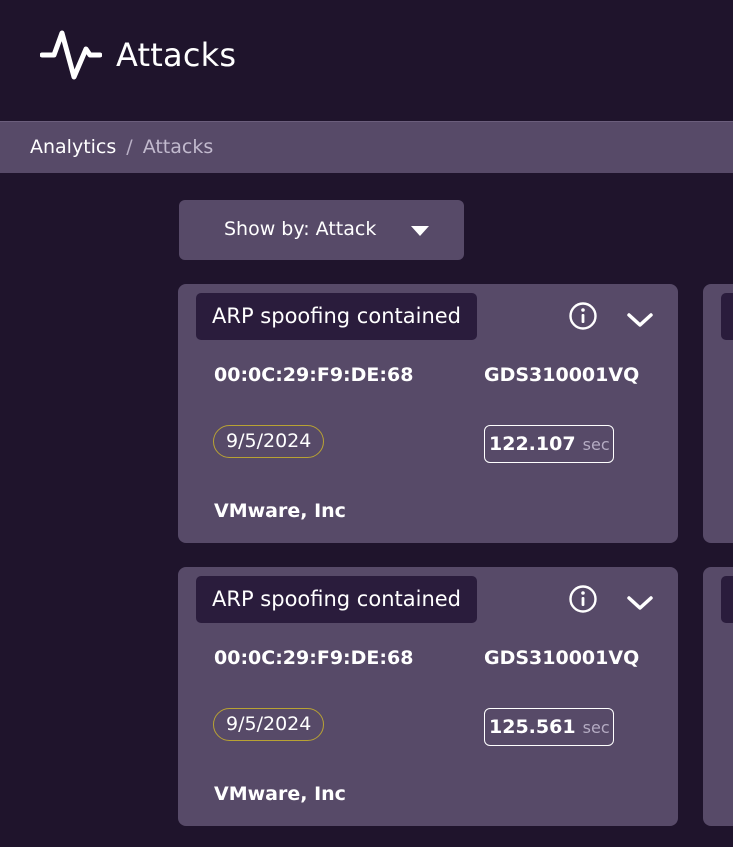 The width and height of the screenshot is (733, 847). I want to click on breadcrumb: Analytics / Attacks, so click(121, 147).